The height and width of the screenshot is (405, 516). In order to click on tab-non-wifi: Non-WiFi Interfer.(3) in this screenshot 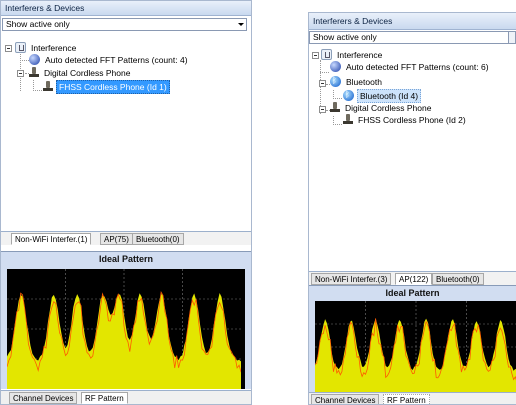, I will do `click(351, 279)`.